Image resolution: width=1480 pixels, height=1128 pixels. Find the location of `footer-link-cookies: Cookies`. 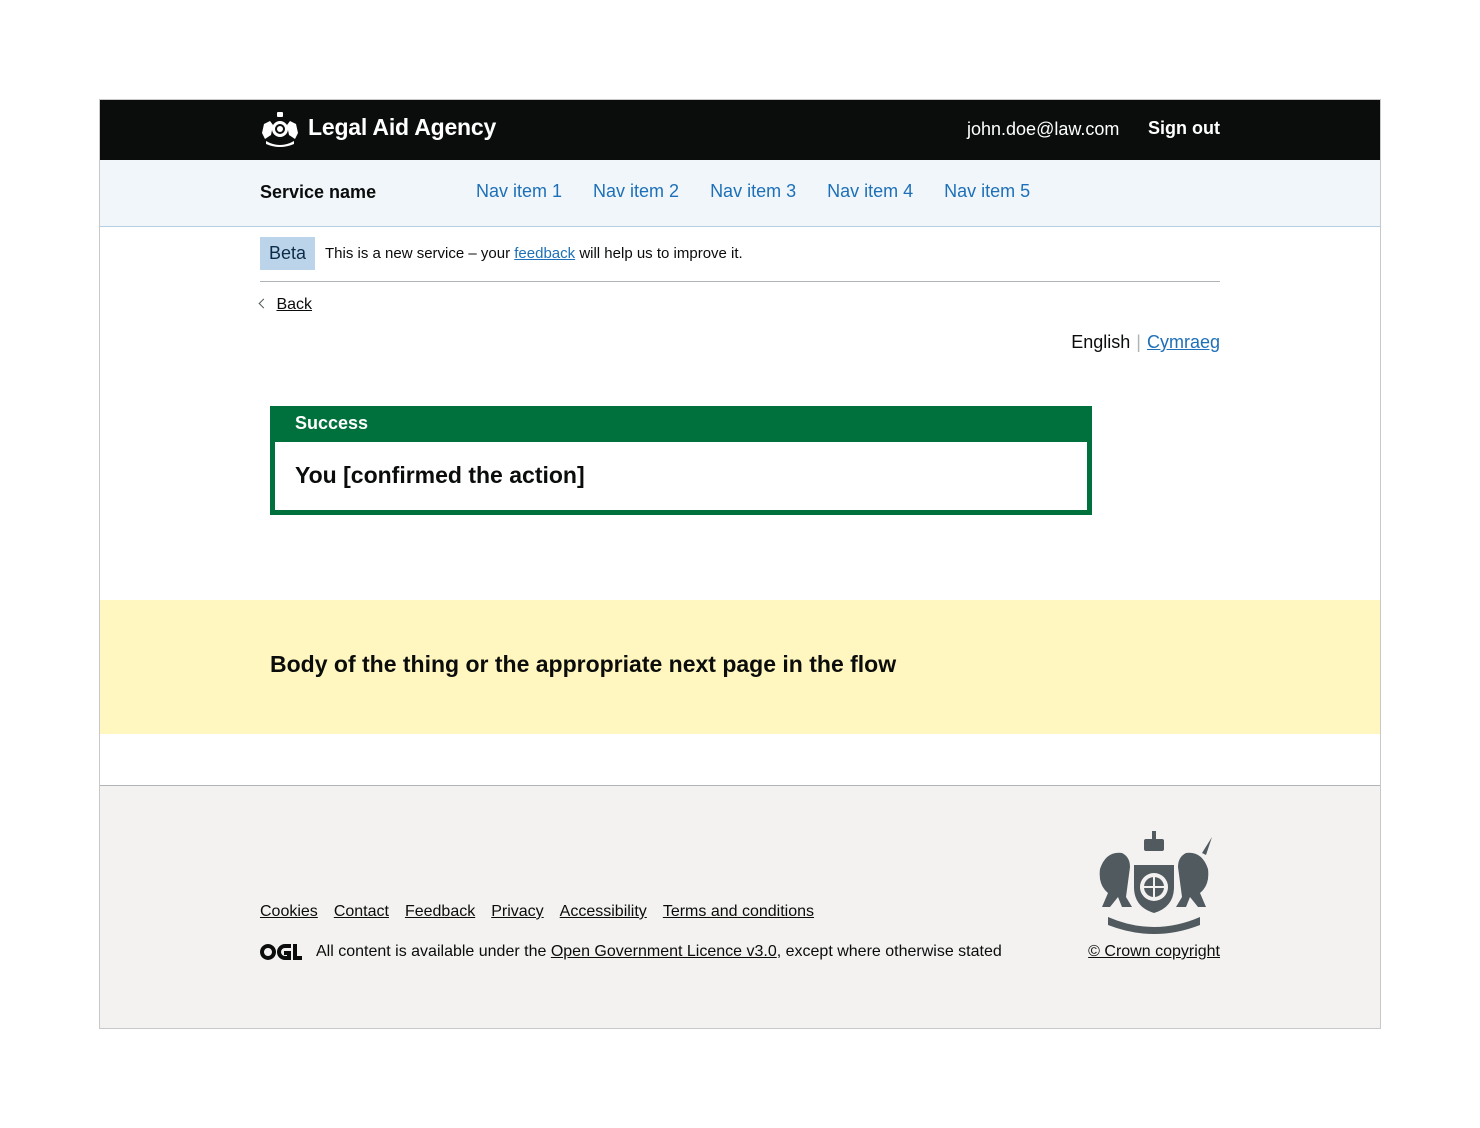

footer-link-cookies: Cookies is located at coordinates (289, 912).